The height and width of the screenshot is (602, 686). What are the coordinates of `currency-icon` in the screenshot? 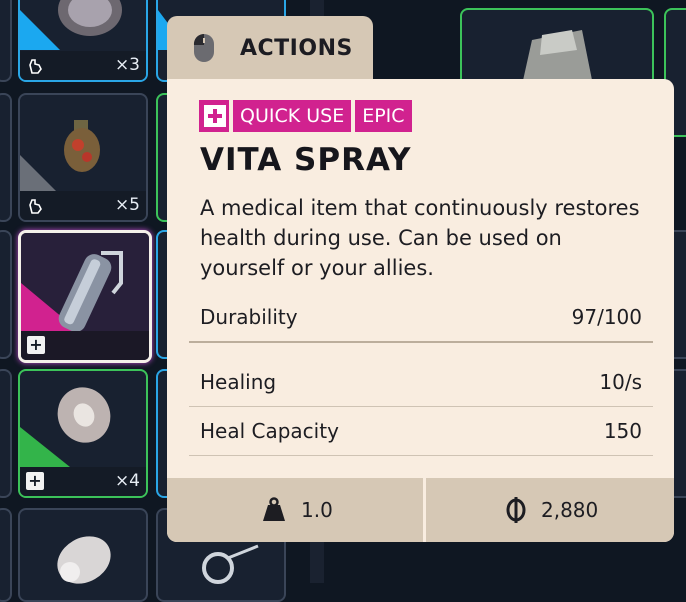 It's located at (516, 510).